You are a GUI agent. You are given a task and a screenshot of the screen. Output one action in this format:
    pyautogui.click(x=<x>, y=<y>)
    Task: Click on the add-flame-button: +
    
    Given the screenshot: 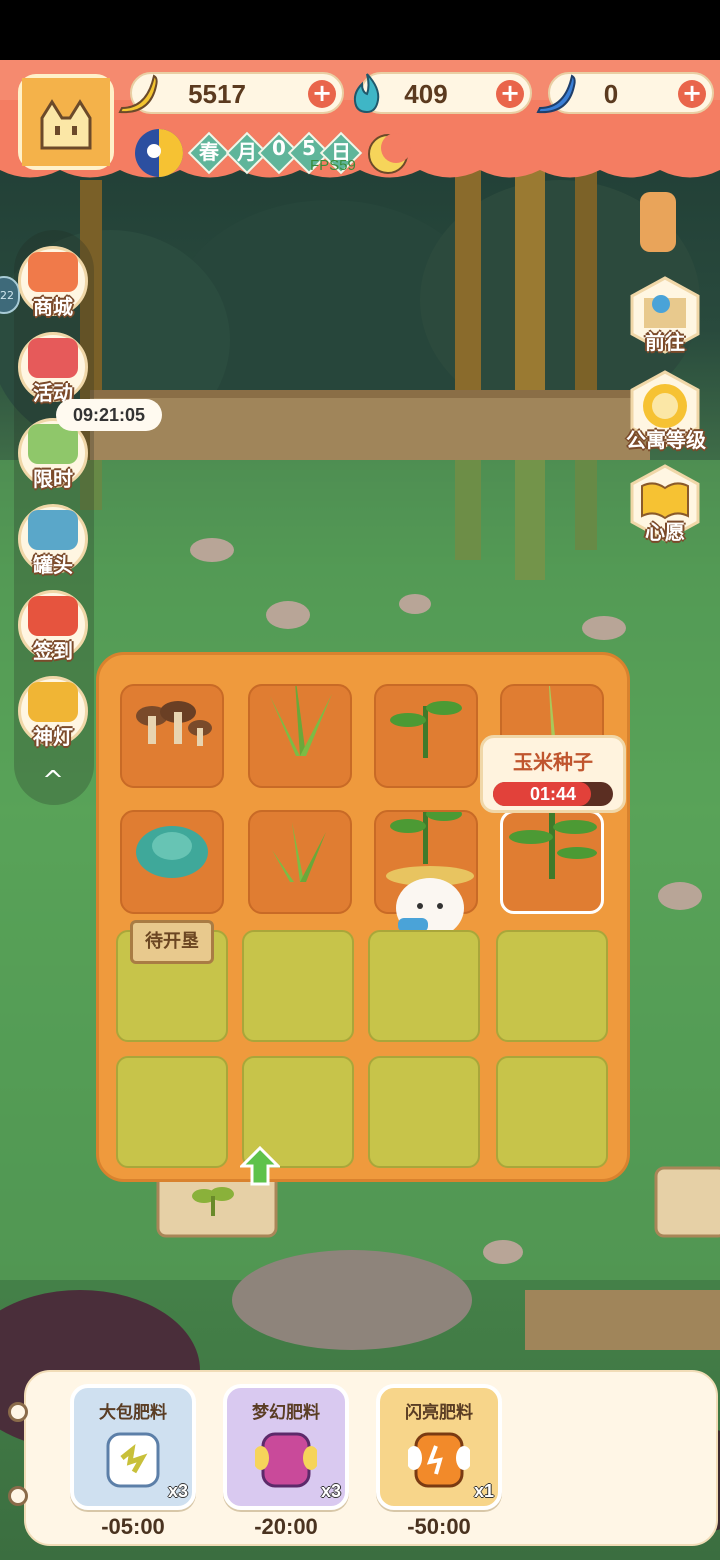 What is the action you would take?
    pyautogui.click(x=510, y=94)
    